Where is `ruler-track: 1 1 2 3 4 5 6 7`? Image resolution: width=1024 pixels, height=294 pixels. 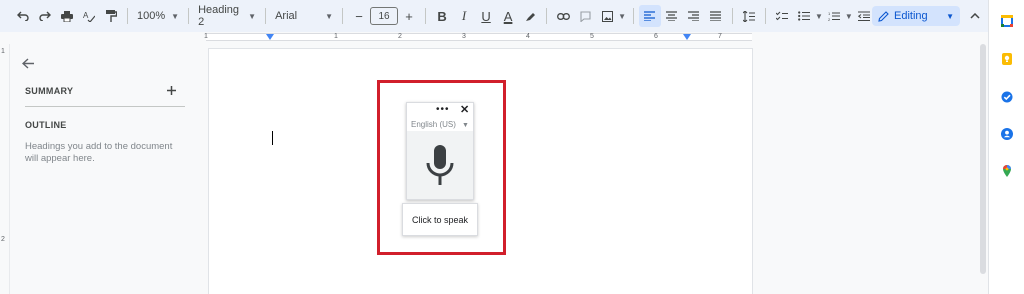 ruler-track: 1 1 2 3 4 5 6 7 is located at coordinates (478, 37).